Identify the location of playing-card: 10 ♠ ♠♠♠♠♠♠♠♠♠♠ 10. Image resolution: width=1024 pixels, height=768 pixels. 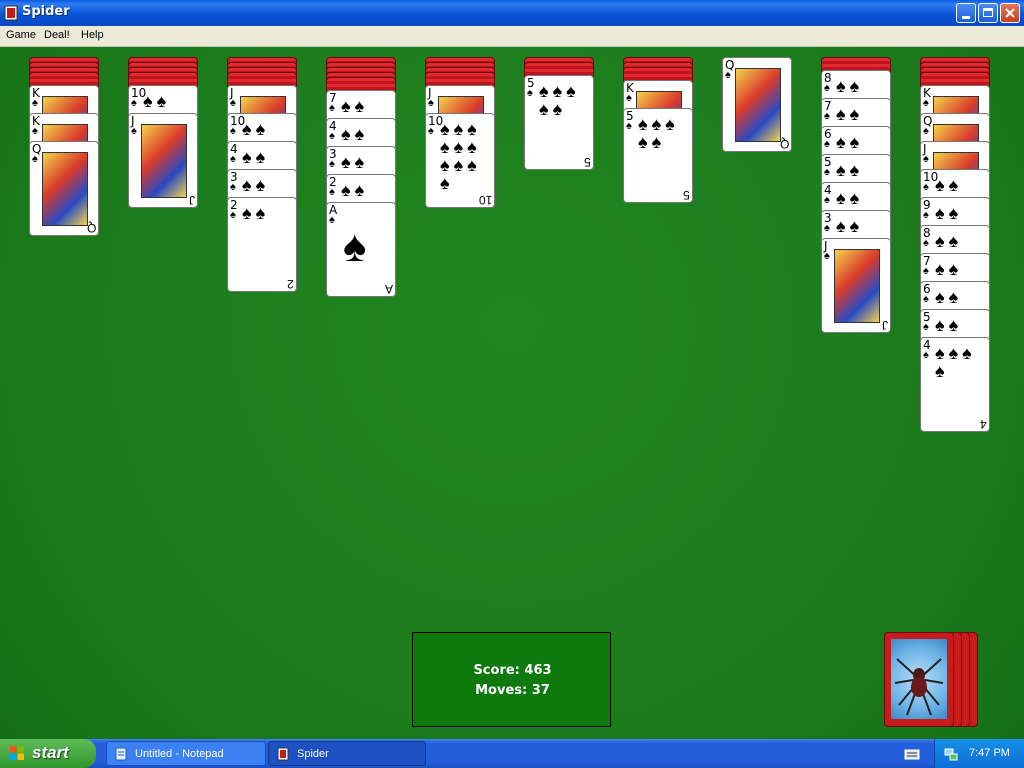
(460, 160).